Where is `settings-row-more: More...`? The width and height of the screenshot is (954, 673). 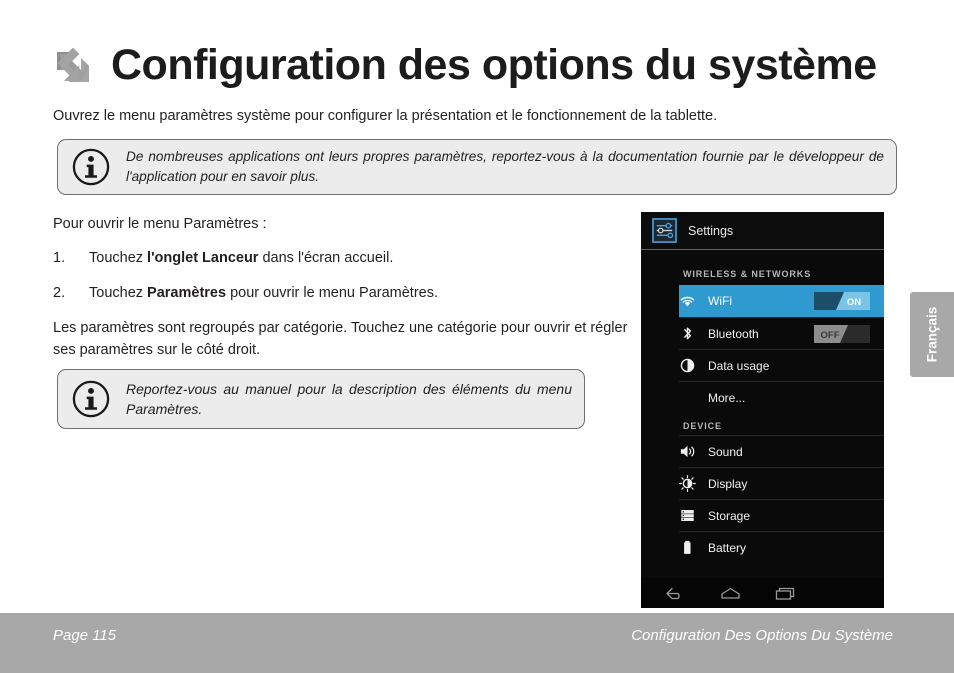 settings-row-more: More... is located at coordinates (781, 397).